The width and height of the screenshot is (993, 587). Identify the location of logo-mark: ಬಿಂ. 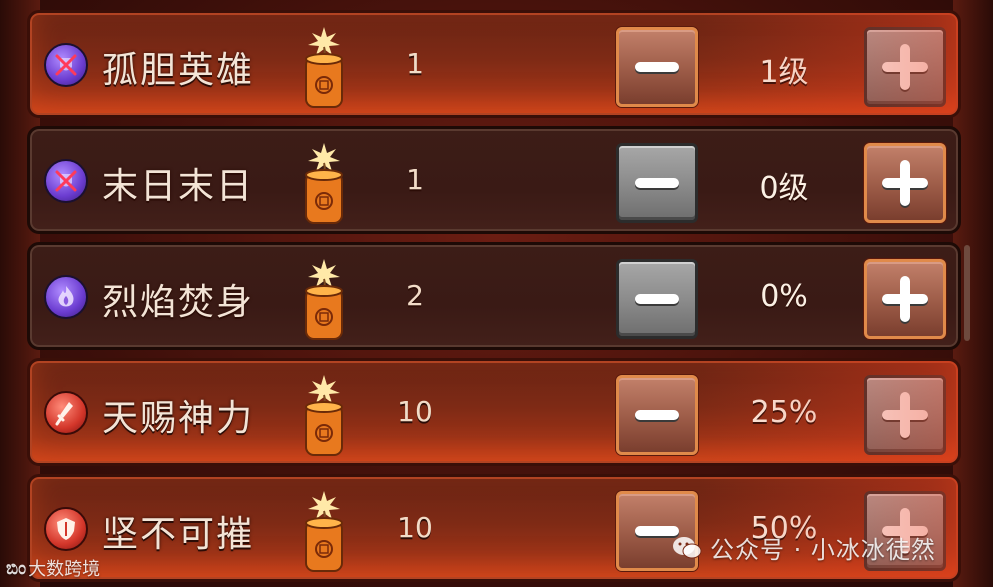
(16, 568).